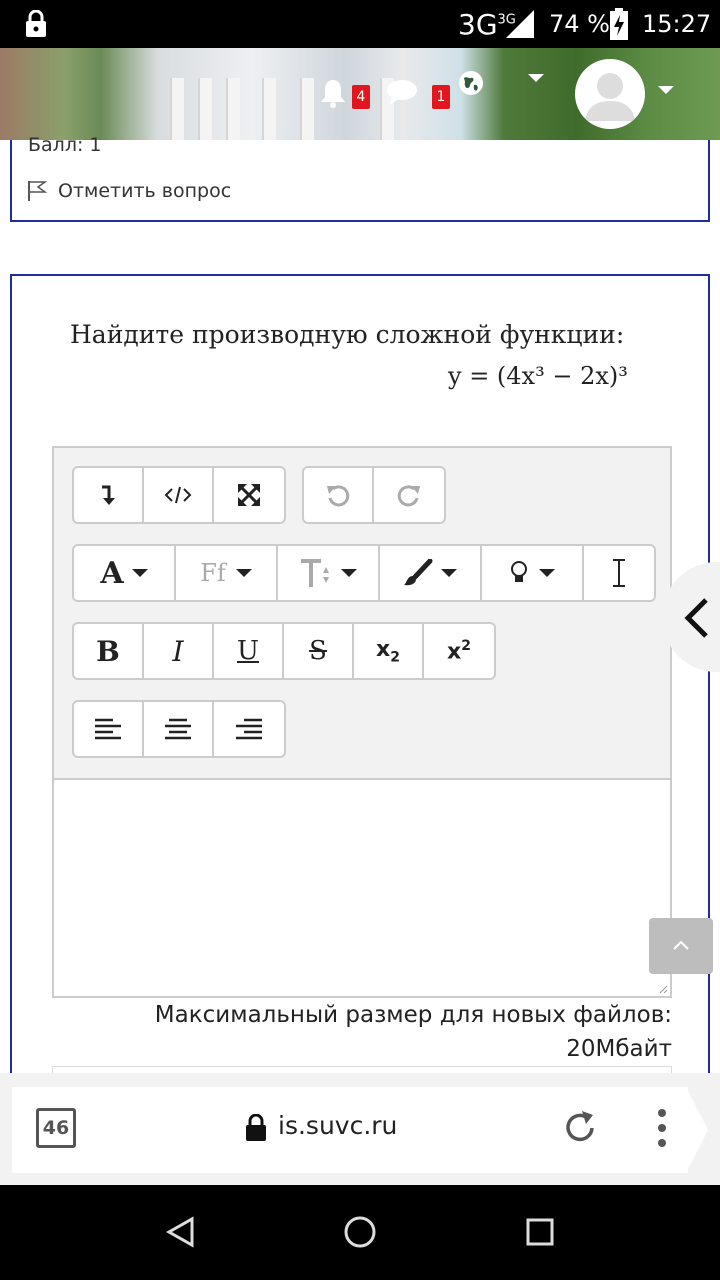  Describe the element at coordinates (540, 1232) in the screenshot. I see `recents-square-icon` at that location.